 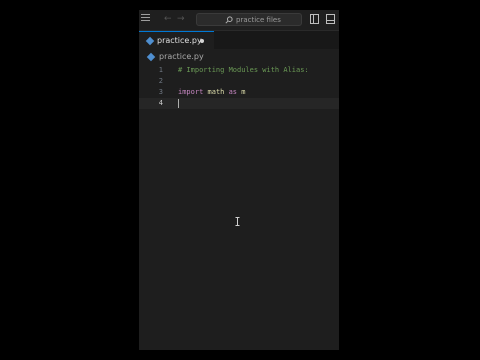 What do you see at coordinates (178, 103) in the screenshot?
I see `text-caret` at bounding box center [178, 103].